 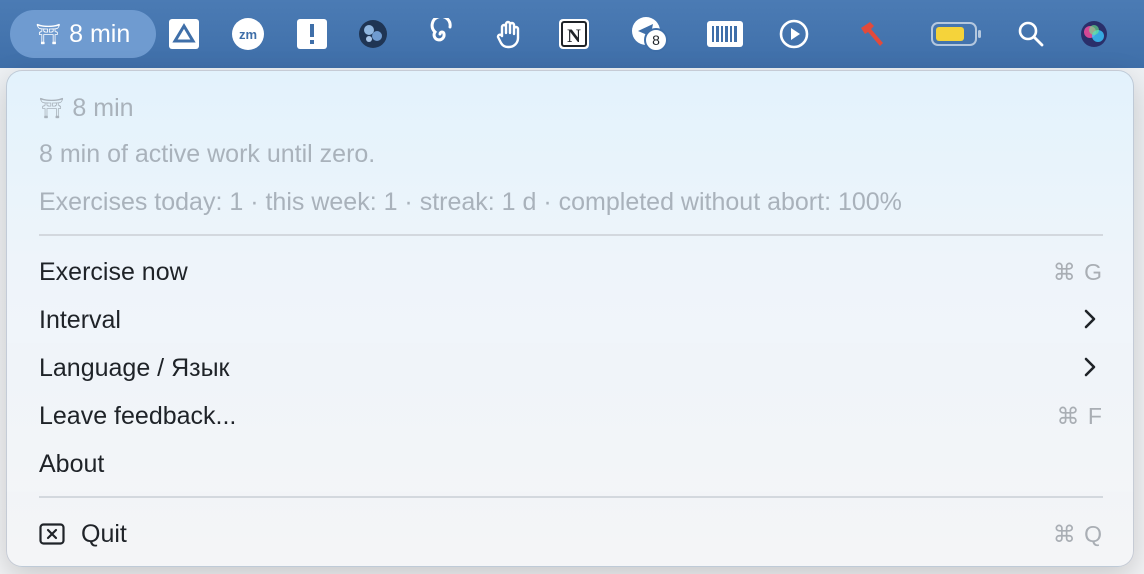 I want to click on barcode-icon, so click(x=725, y=34).